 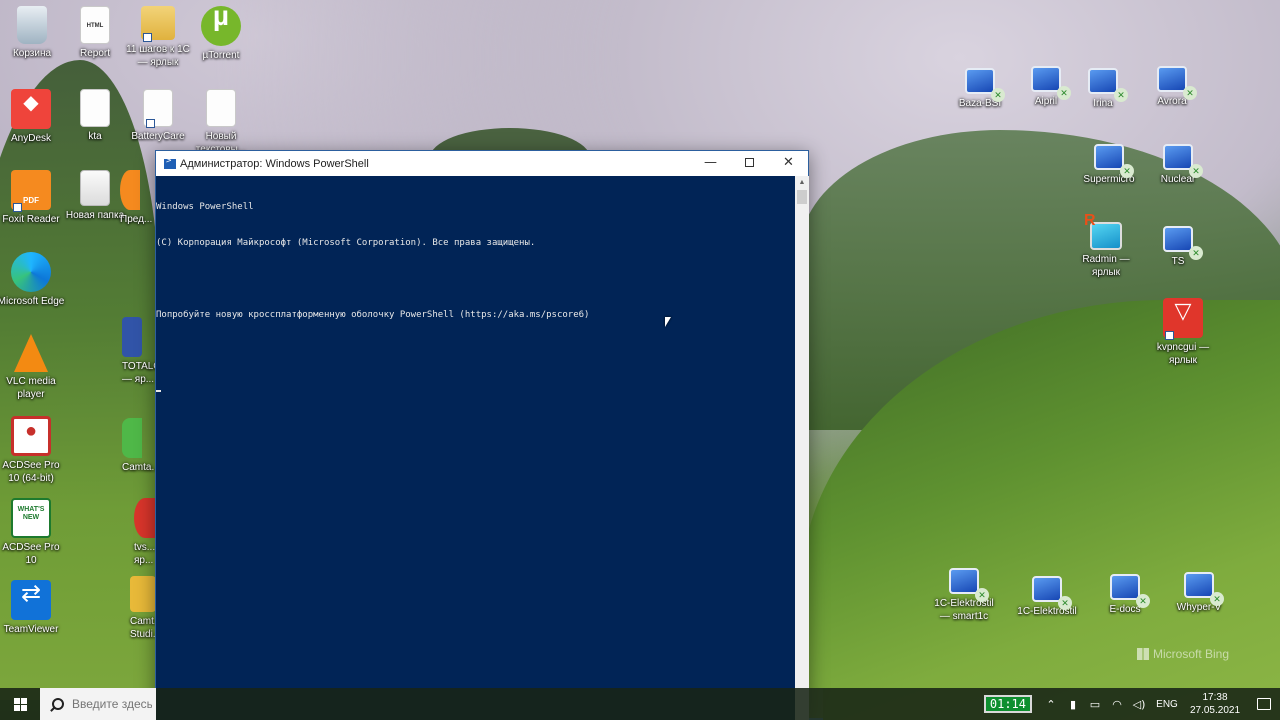 I want to click on tvs-icon, so click(x=145, y=518).